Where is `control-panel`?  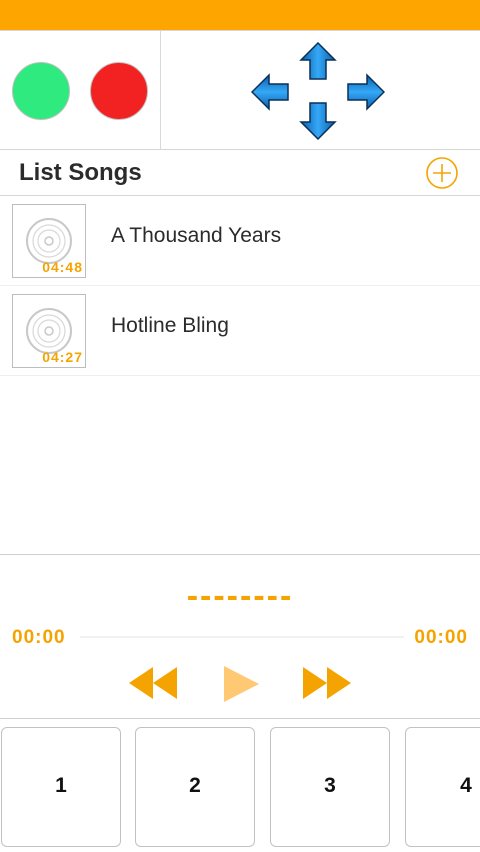 control-panel is located at coordinates (240, 90).